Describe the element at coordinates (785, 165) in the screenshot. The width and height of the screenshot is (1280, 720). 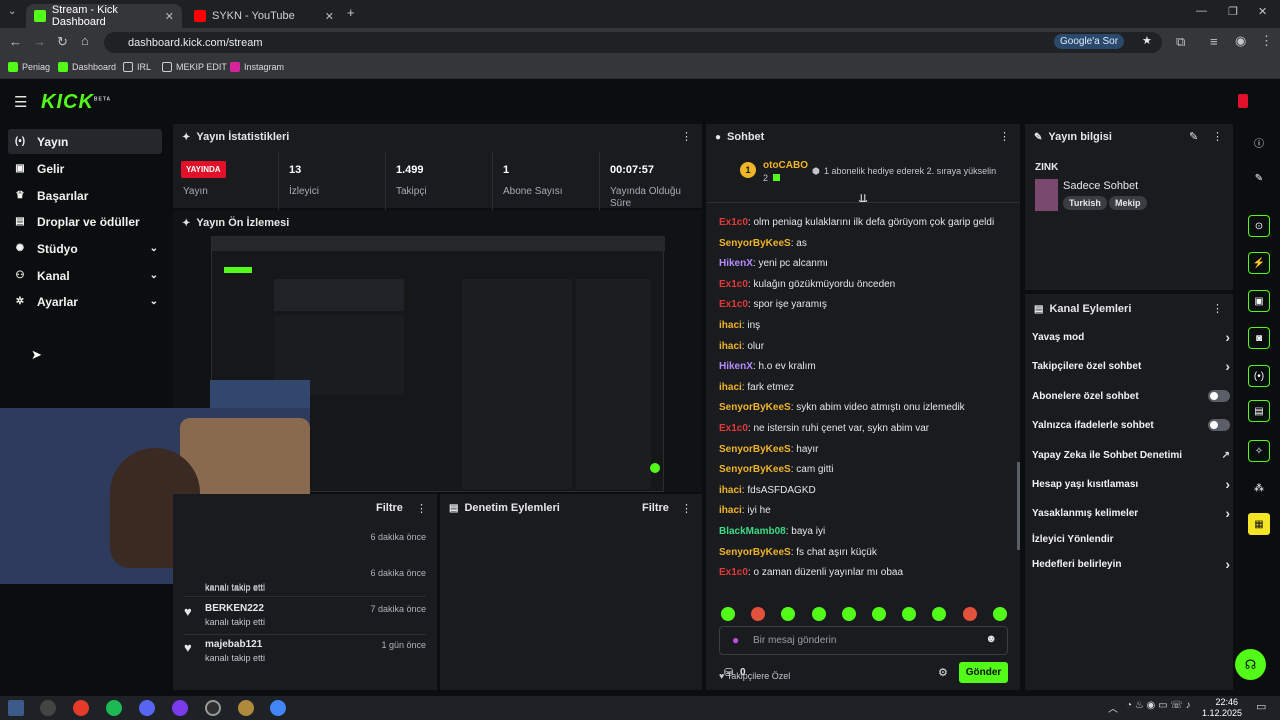
I see `pinned-user: otoCABO` at that location.